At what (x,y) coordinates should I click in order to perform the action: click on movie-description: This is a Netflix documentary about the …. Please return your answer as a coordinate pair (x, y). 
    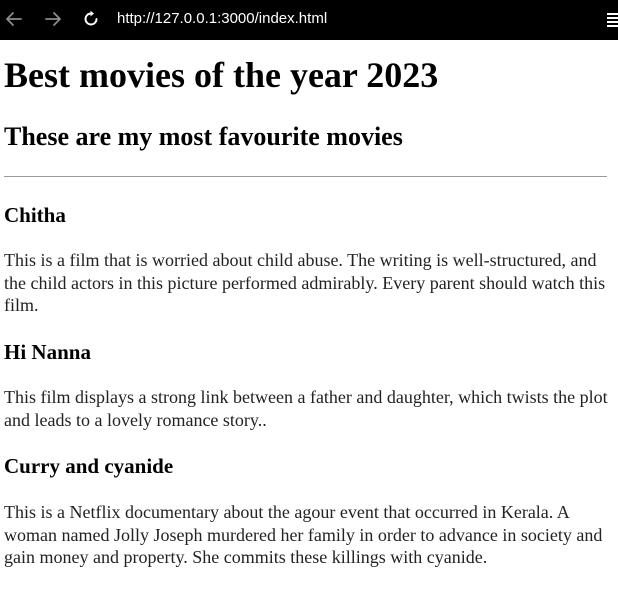
    Looking at the image, I should click on (303, 534).